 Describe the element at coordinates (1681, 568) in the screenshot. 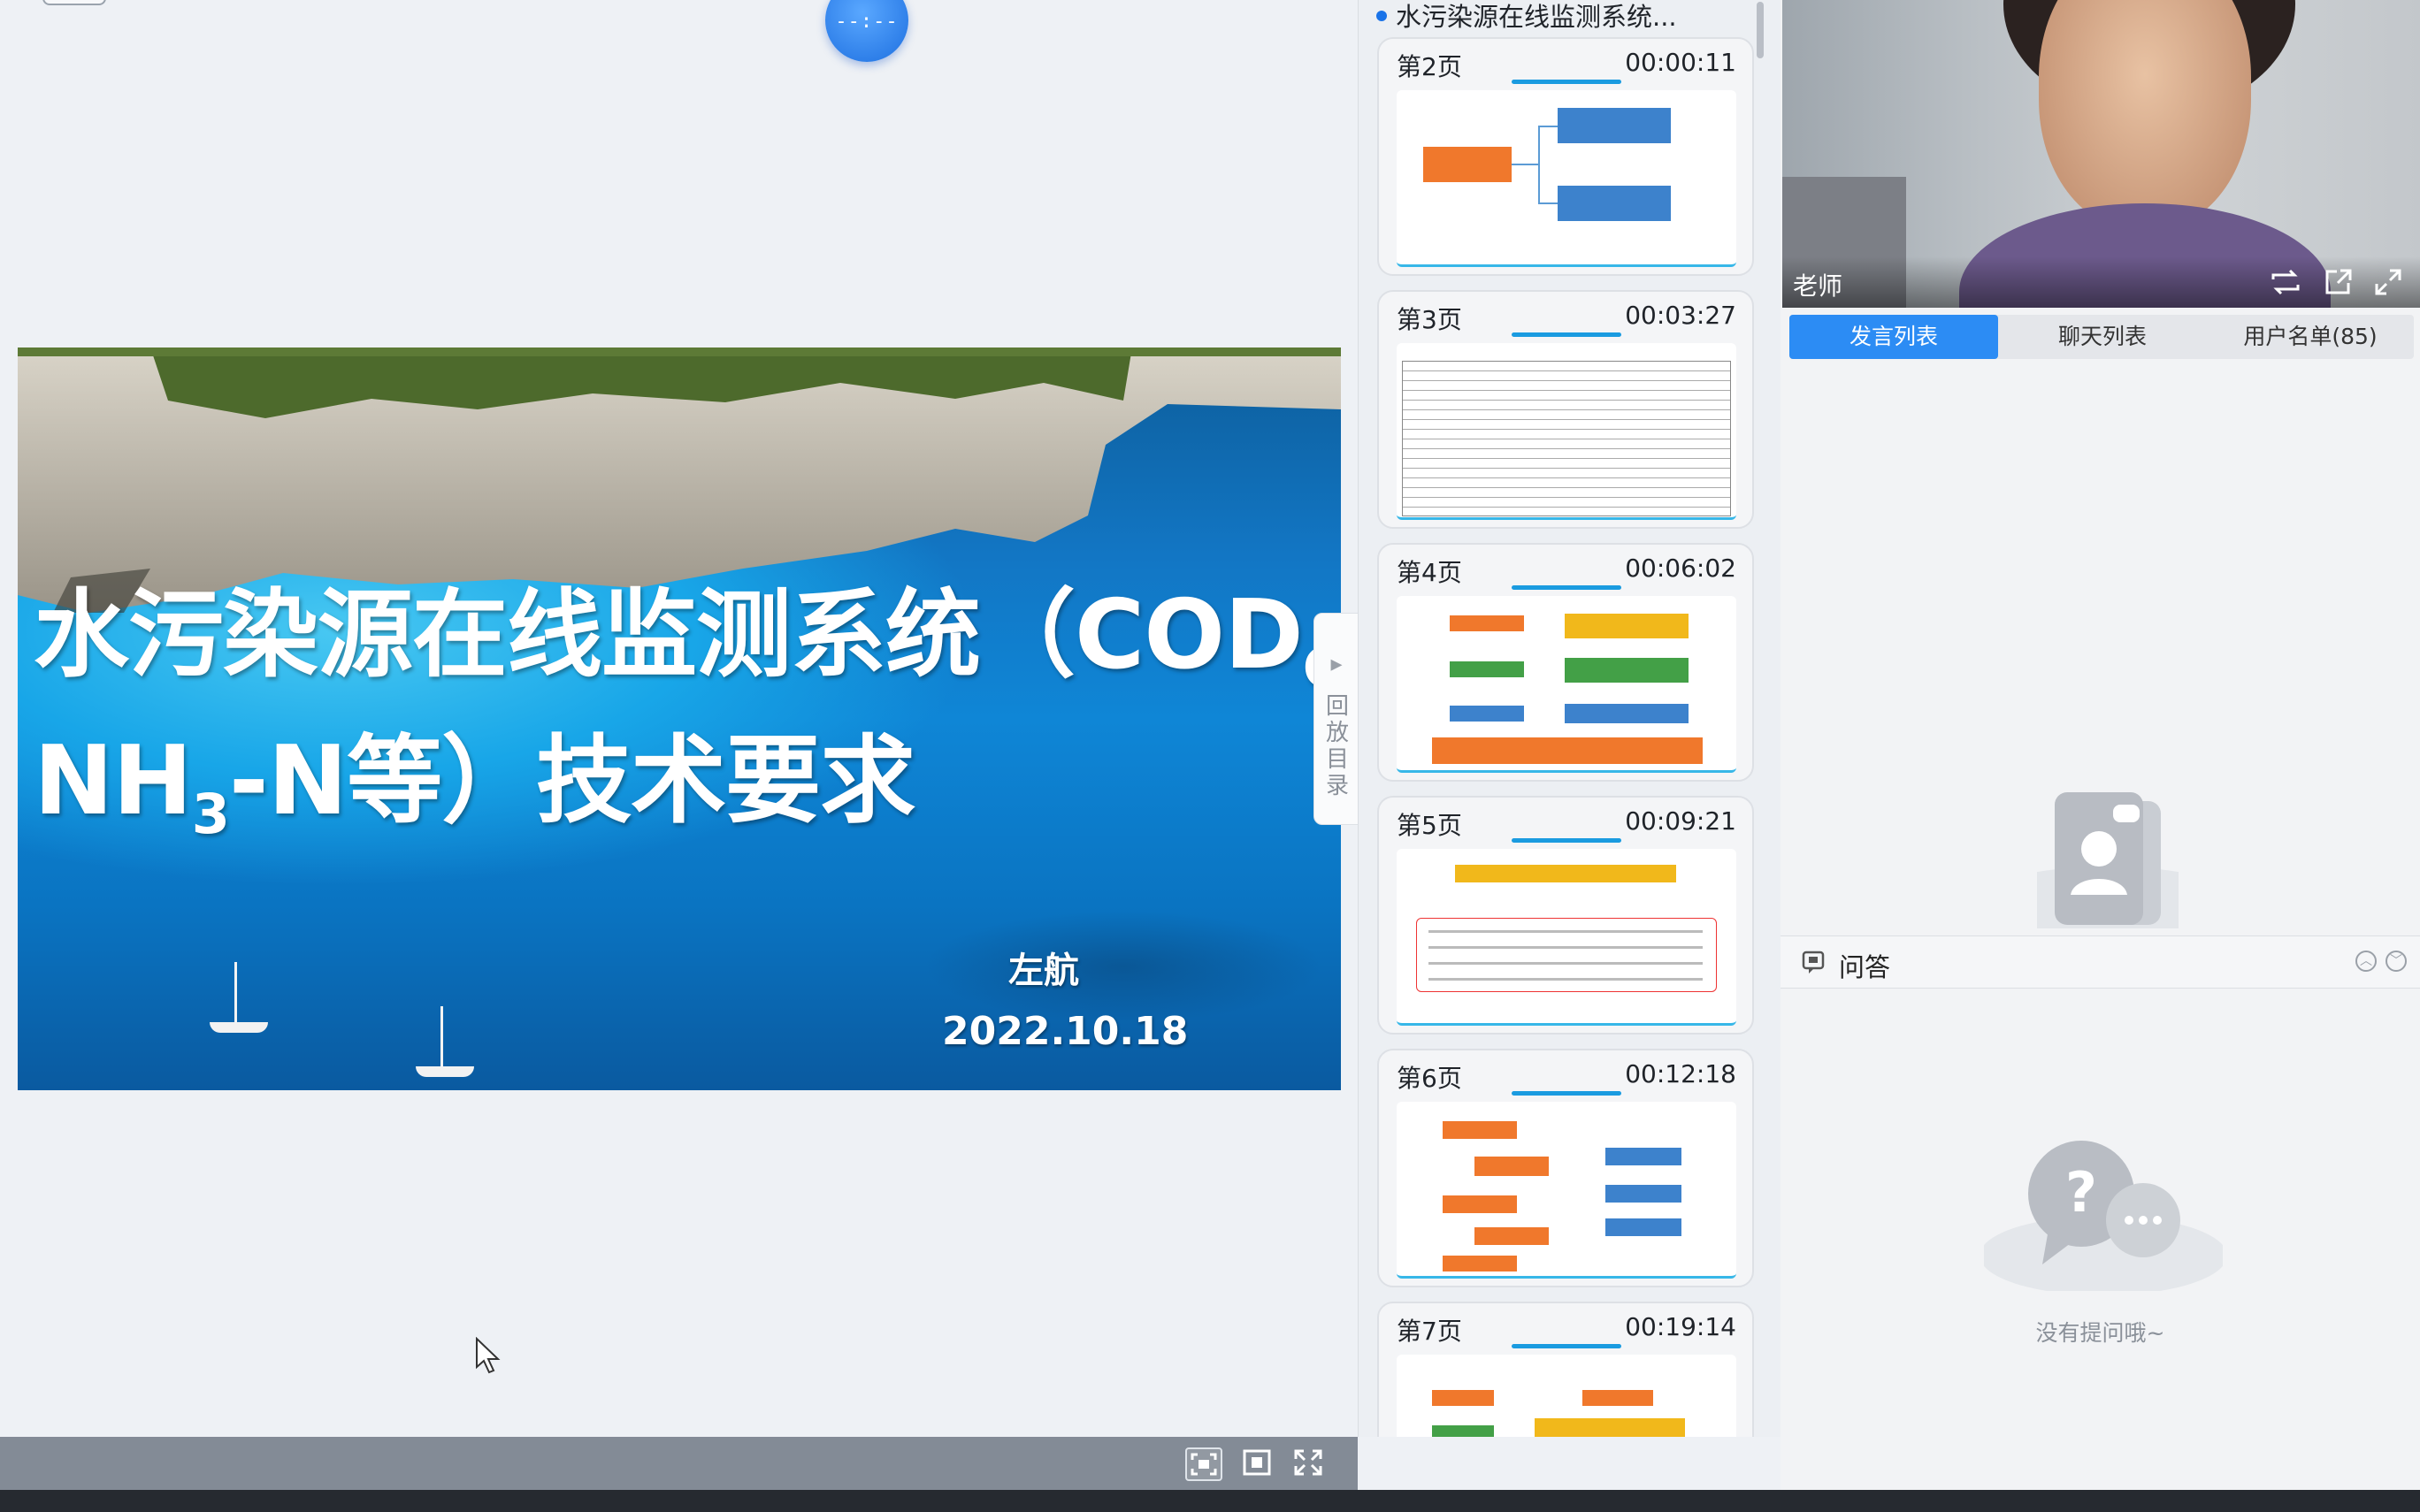

I see `item-time: 00:06:02` at that location.